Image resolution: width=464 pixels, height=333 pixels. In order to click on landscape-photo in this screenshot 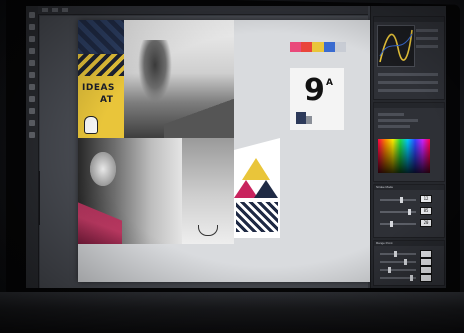, I will do `click(179, 79)`.